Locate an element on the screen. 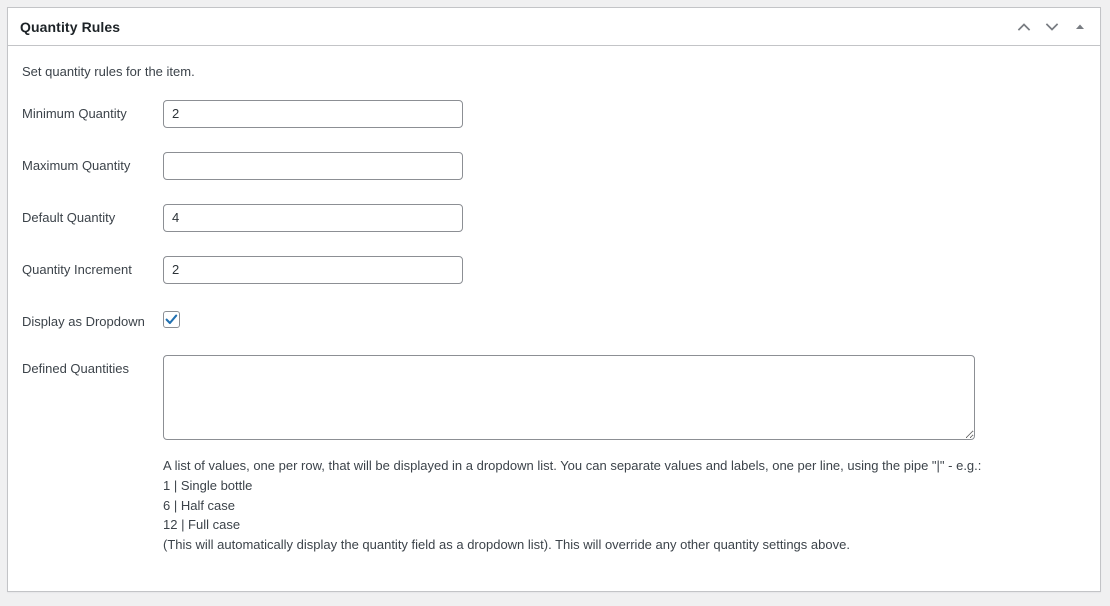 Image resolution: width=1110 pixels, height=606 pixels. panel-header: Quantity Rules is located at coordinates (554, 27).